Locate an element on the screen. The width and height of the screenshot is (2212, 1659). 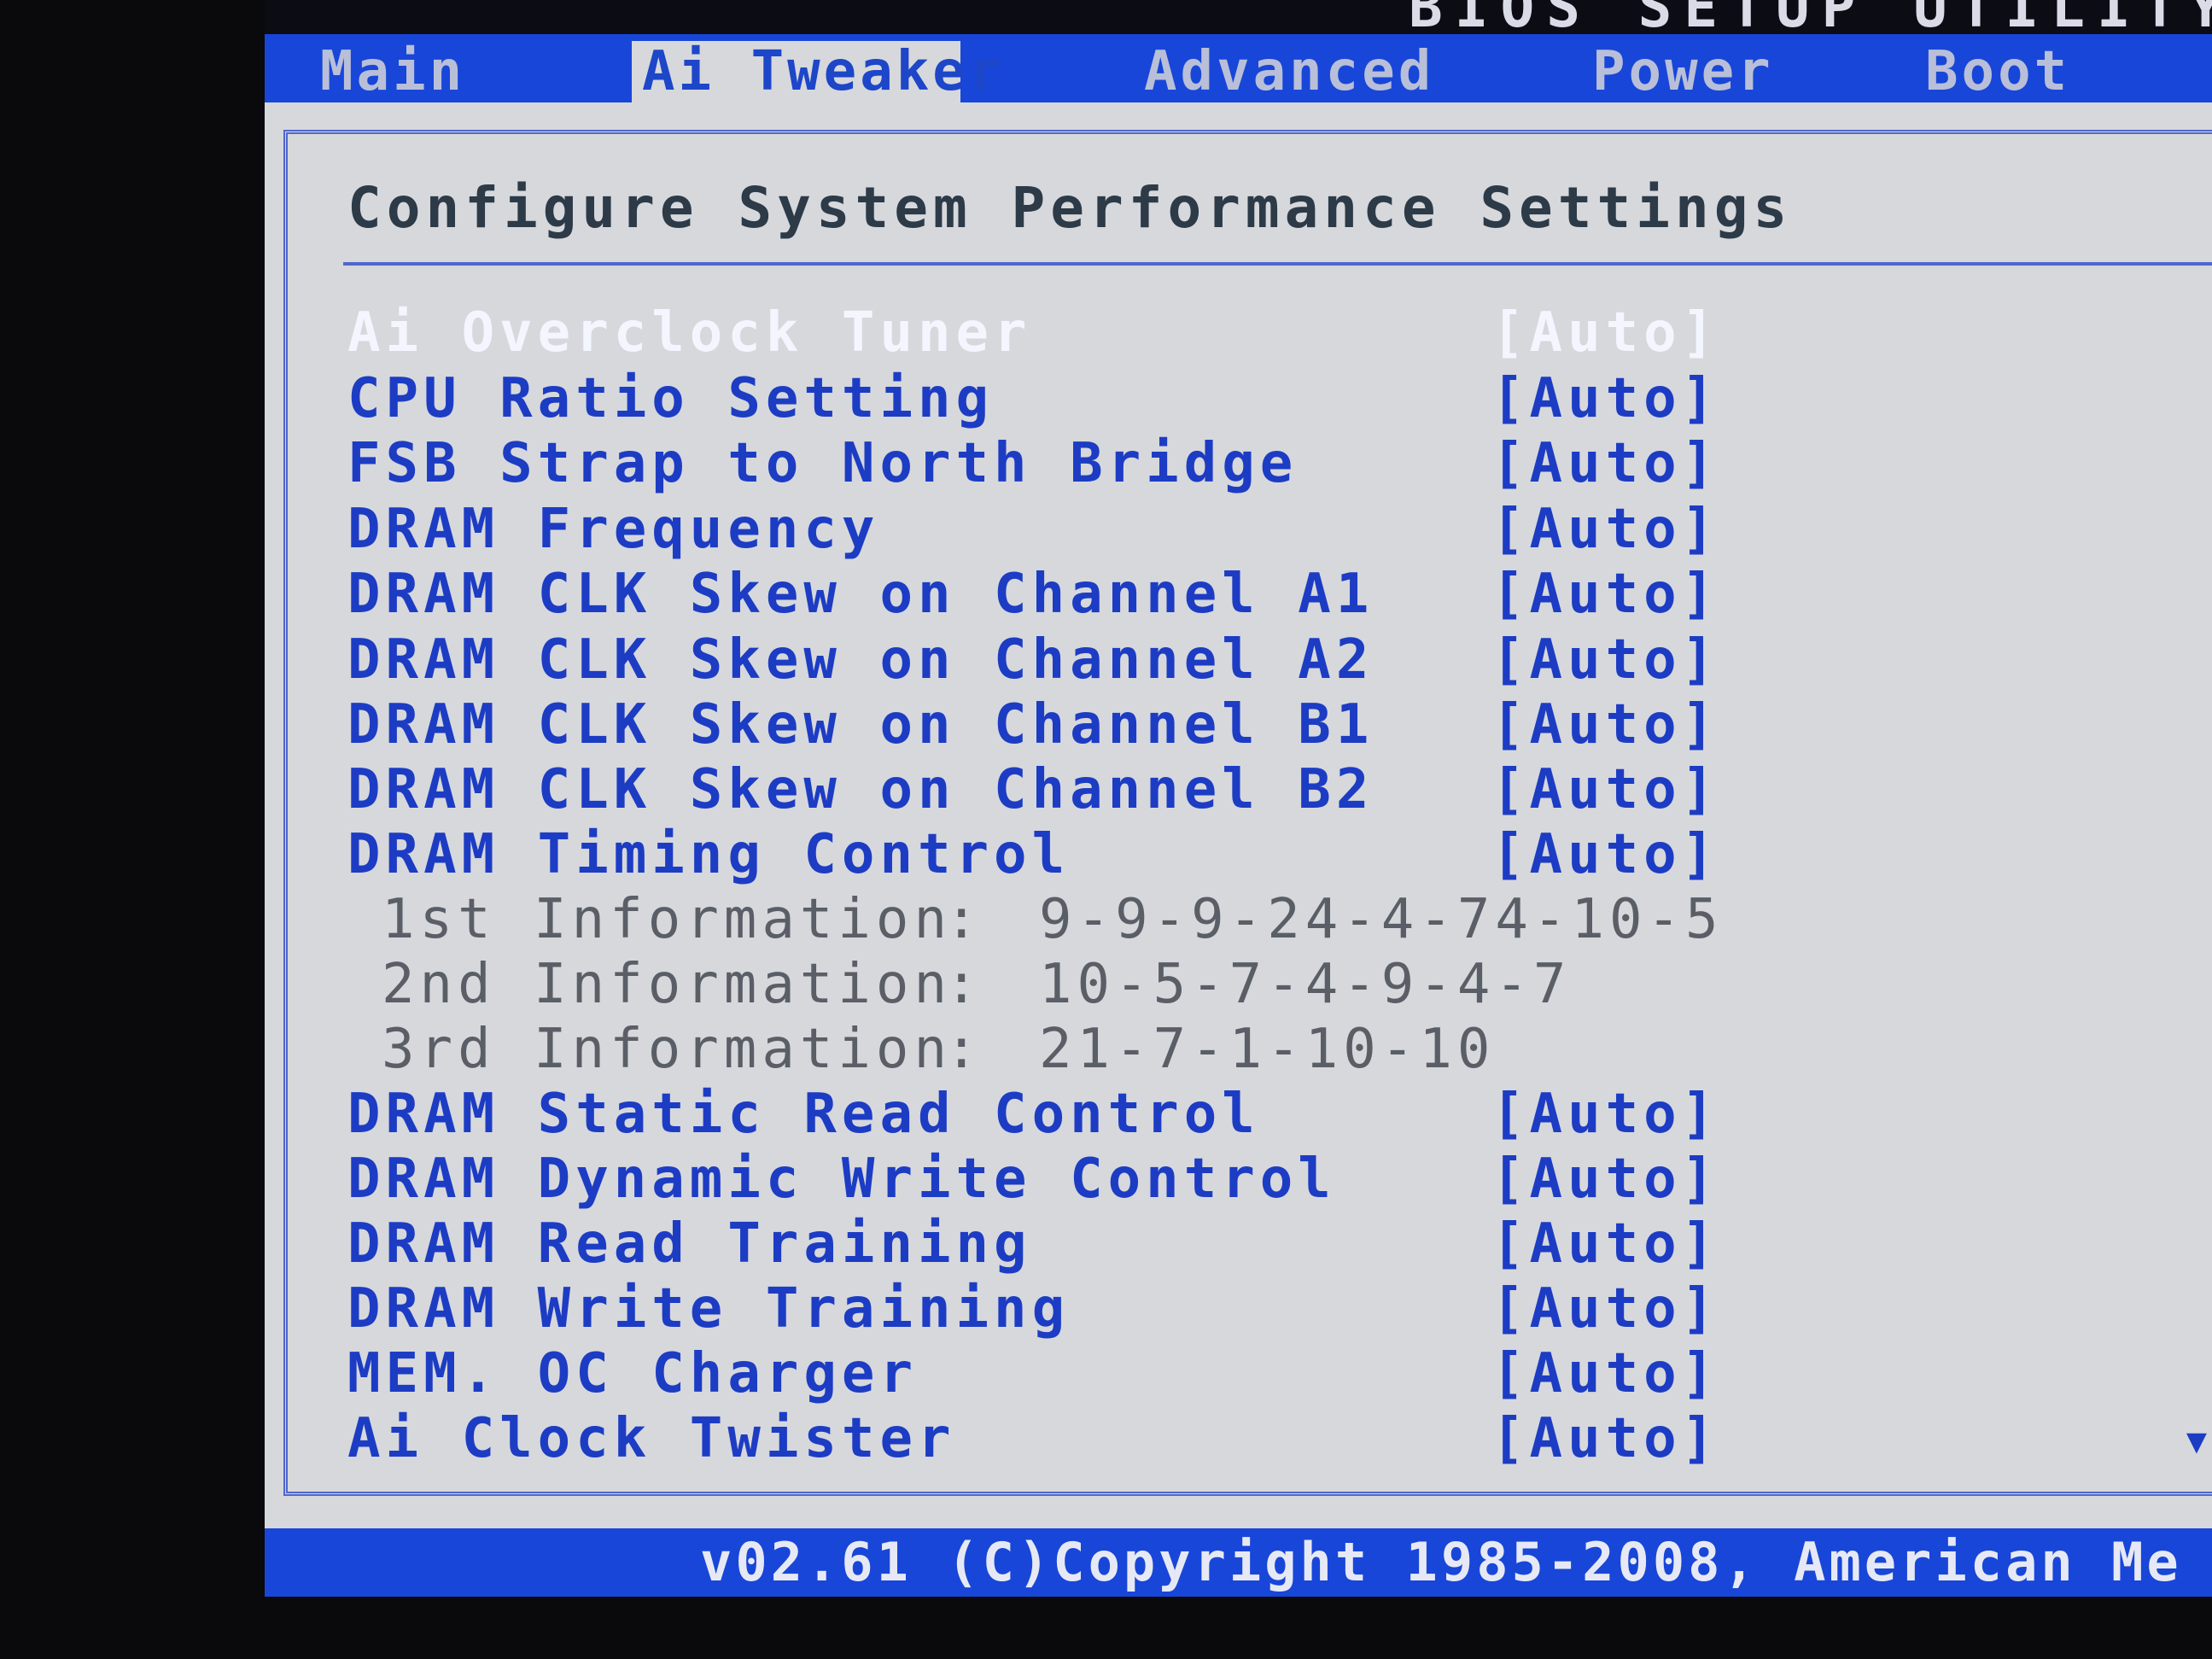
setting-dram-clk-skew-a1: DRAM CLK Skew on Channel A1 [Auto] is located at coordinates (1069, 594).